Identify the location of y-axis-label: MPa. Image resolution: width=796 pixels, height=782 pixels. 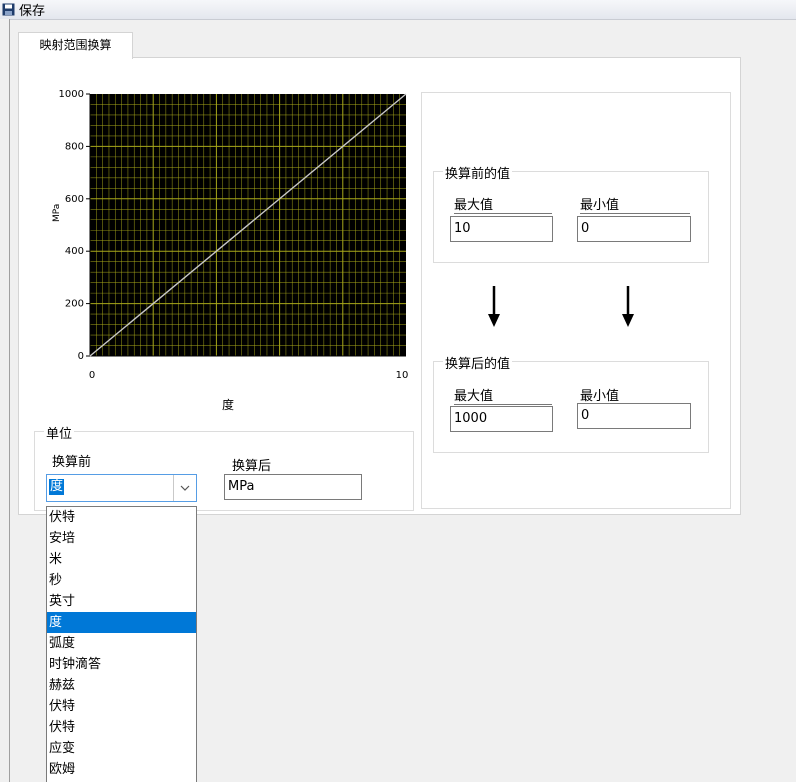
(57, 212).